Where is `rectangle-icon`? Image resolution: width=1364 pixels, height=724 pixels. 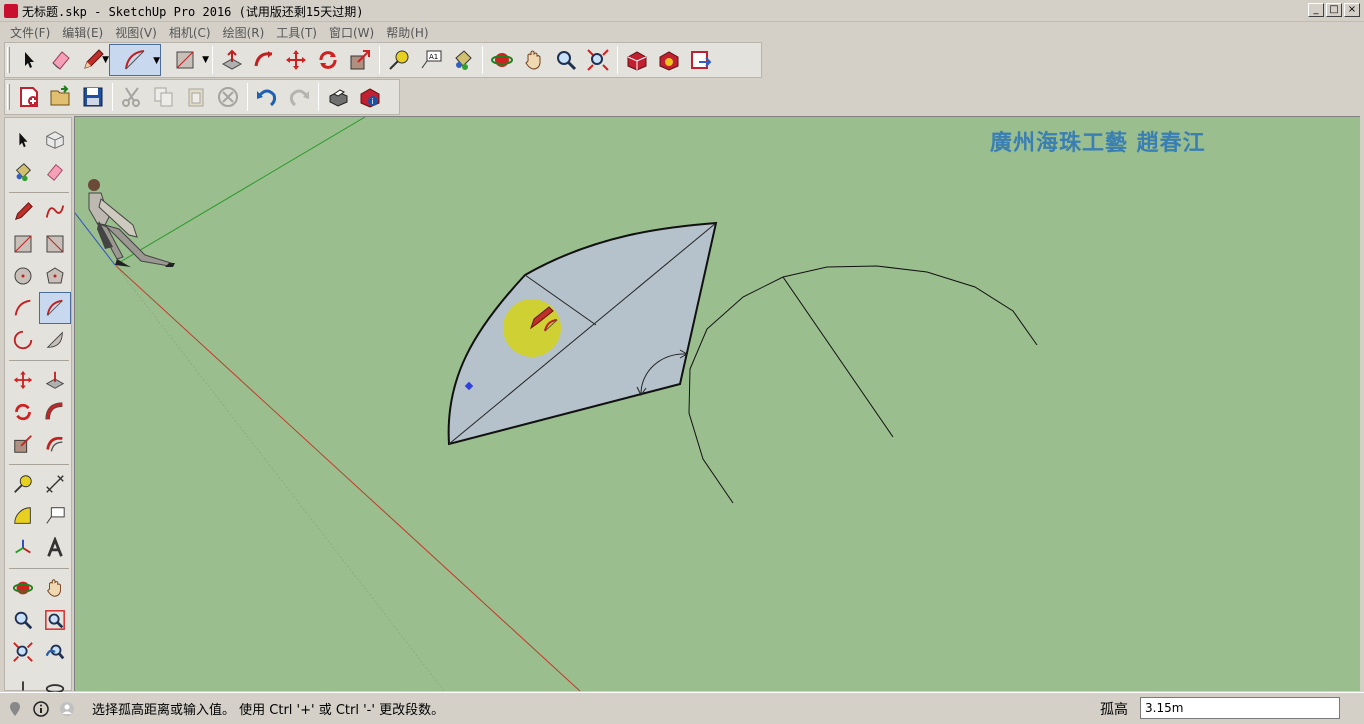
rectangle-icon is located at coordinates (185, 60).